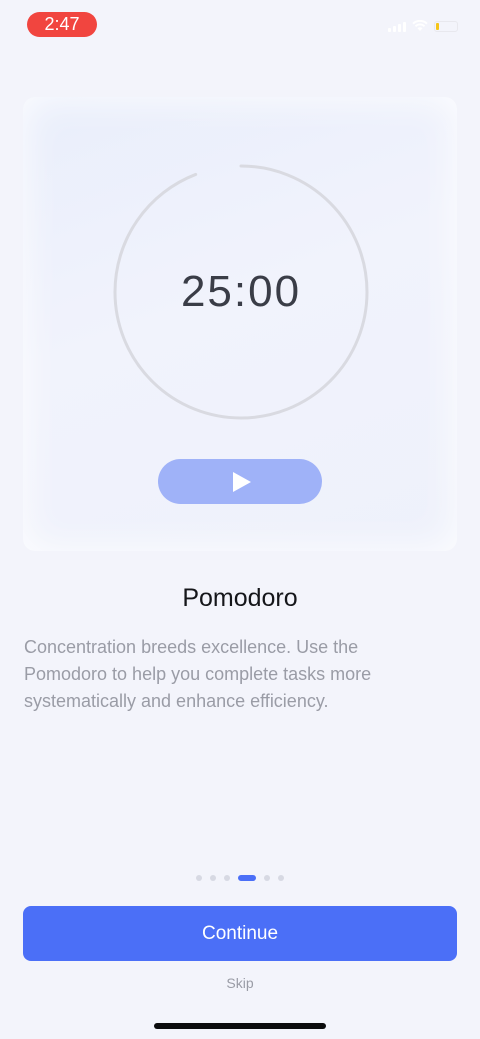 This screenshot has width=480, height=1039. Describe the element at coordinates (420, 26) in the screenshot. I see `wifi-icon` at that location.